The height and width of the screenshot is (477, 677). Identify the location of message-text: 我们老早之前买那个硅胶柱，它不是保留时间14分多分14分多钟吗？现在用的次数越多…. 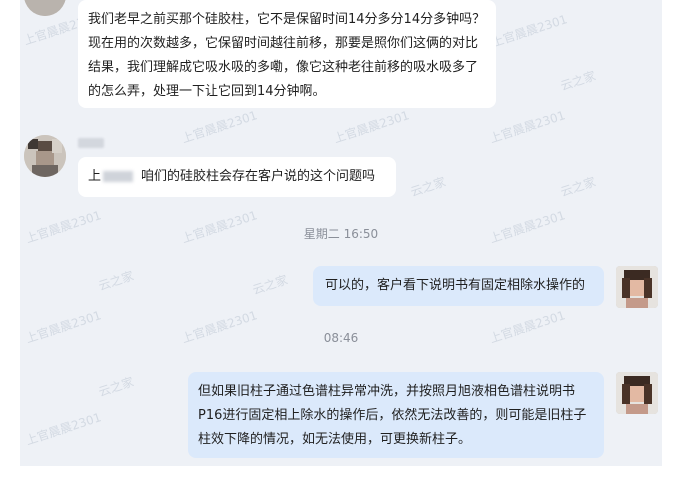
(287, 55).